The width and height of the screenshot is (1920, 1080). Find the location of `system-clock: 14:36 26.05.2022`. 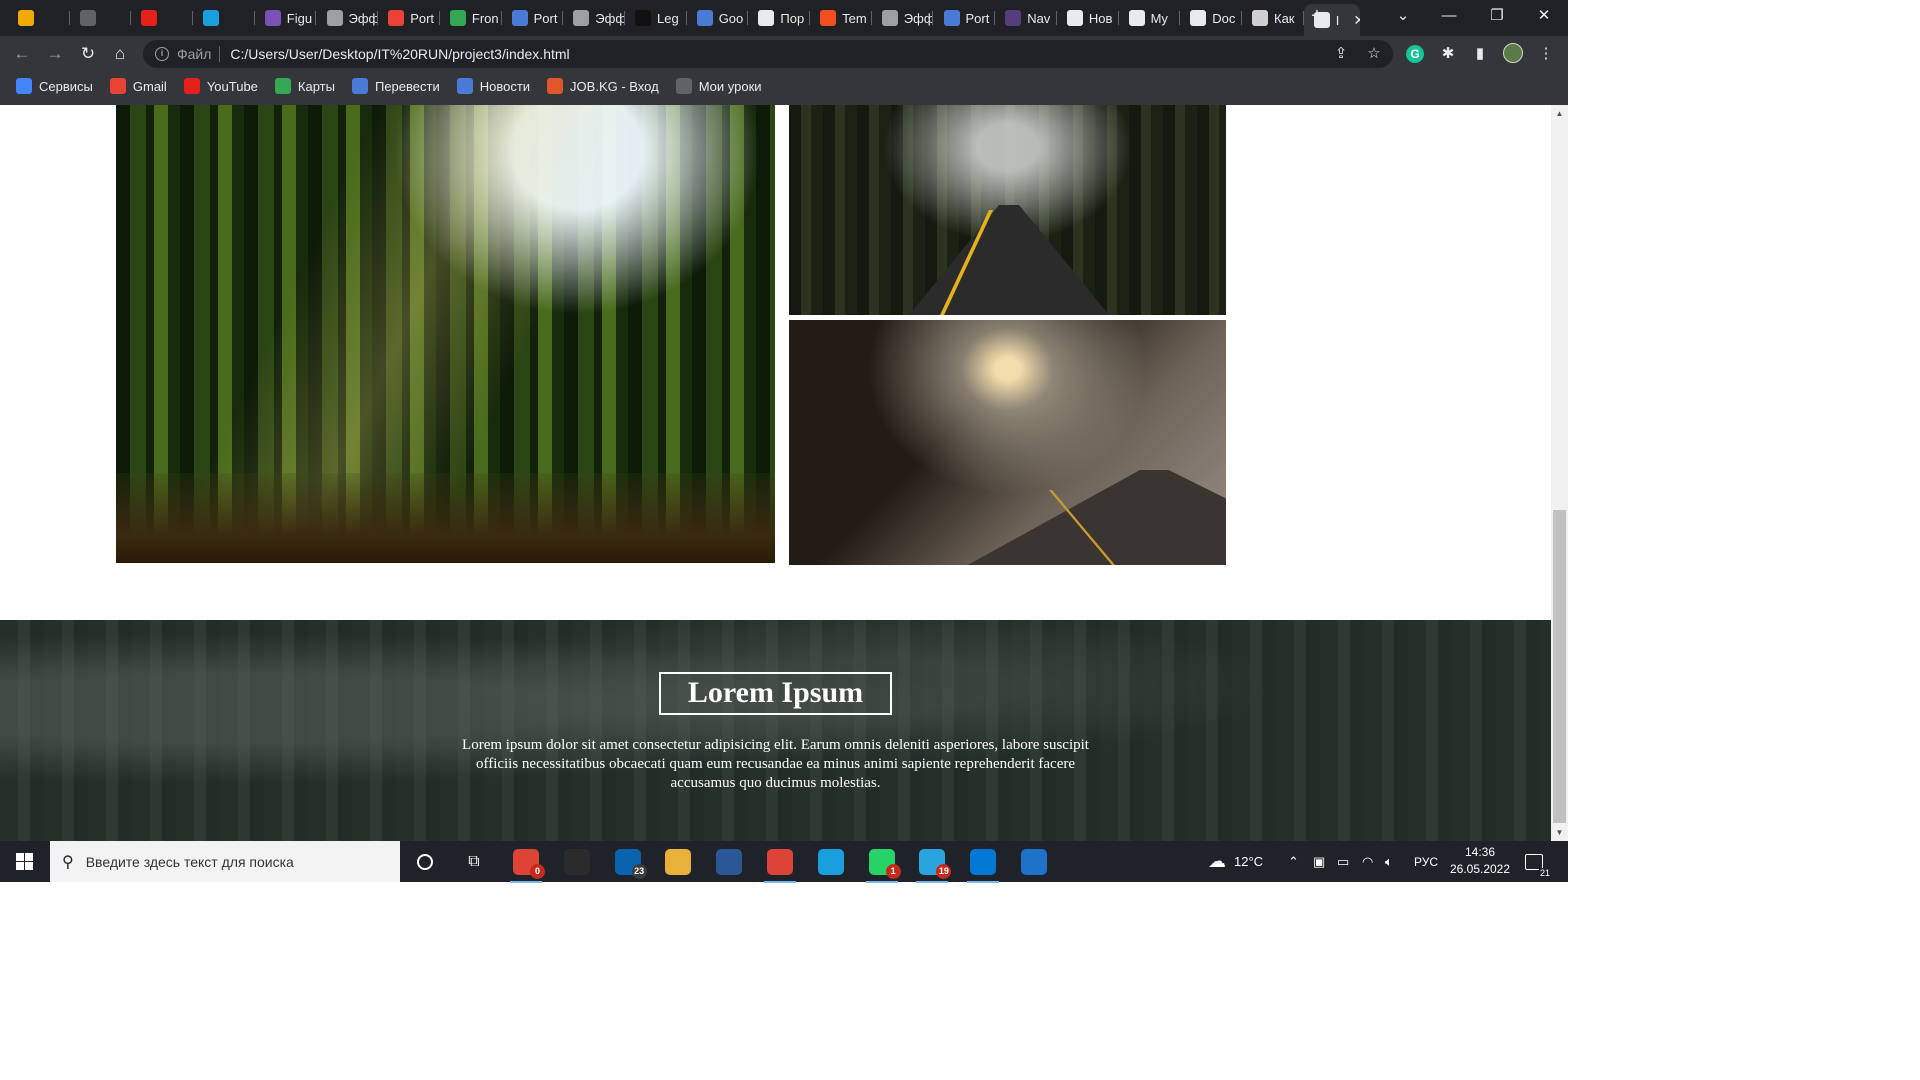

system-clock: 14:36 26.05.2022 is located at coordinates (1480, 861).